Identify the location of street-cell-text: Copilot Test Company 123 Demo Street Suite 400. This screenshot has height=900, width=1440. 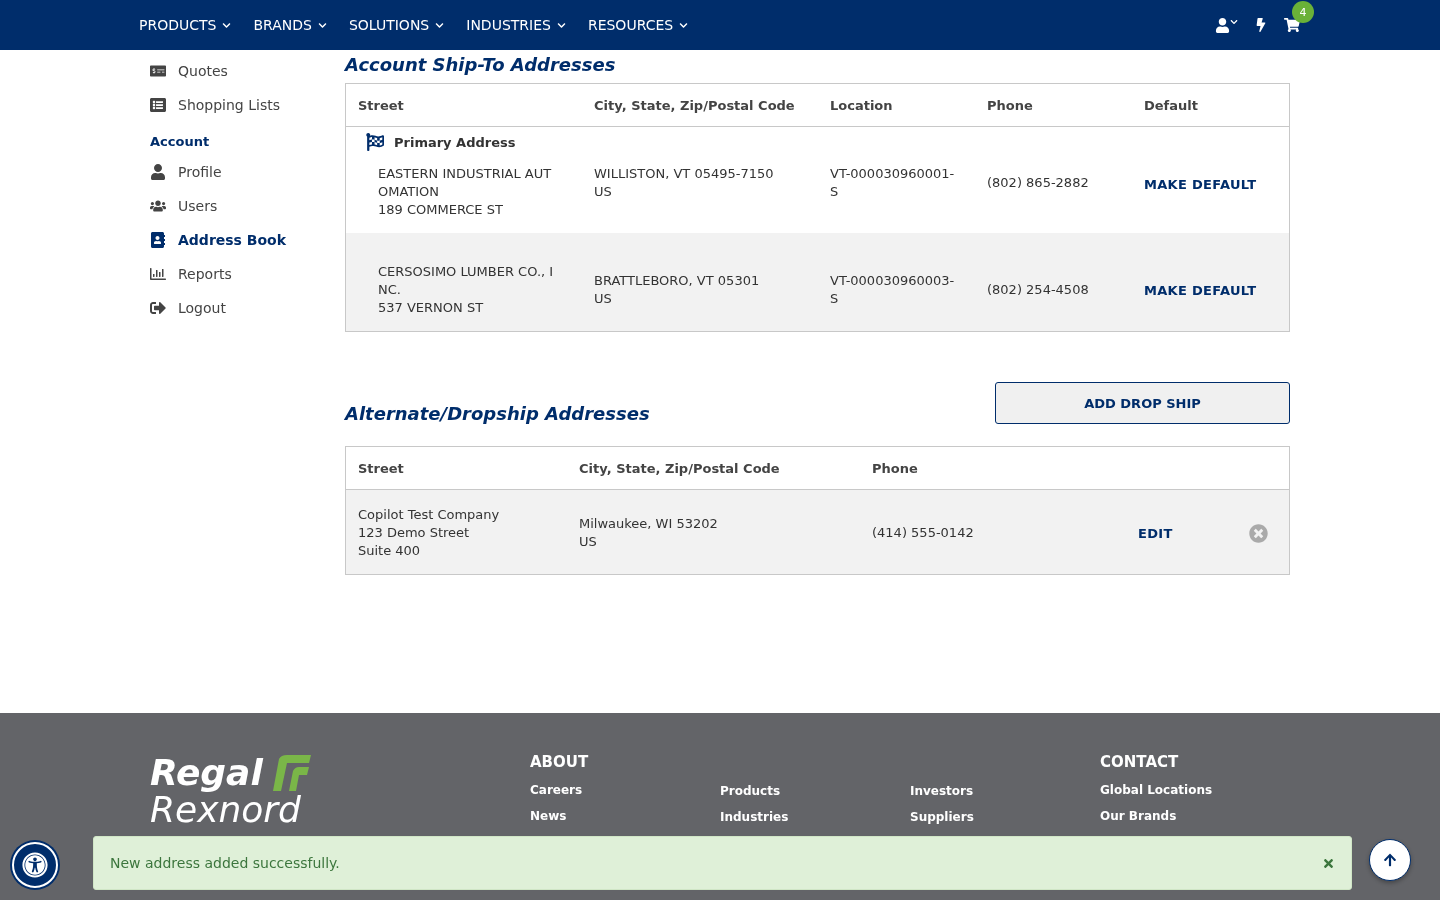
(429, 533).